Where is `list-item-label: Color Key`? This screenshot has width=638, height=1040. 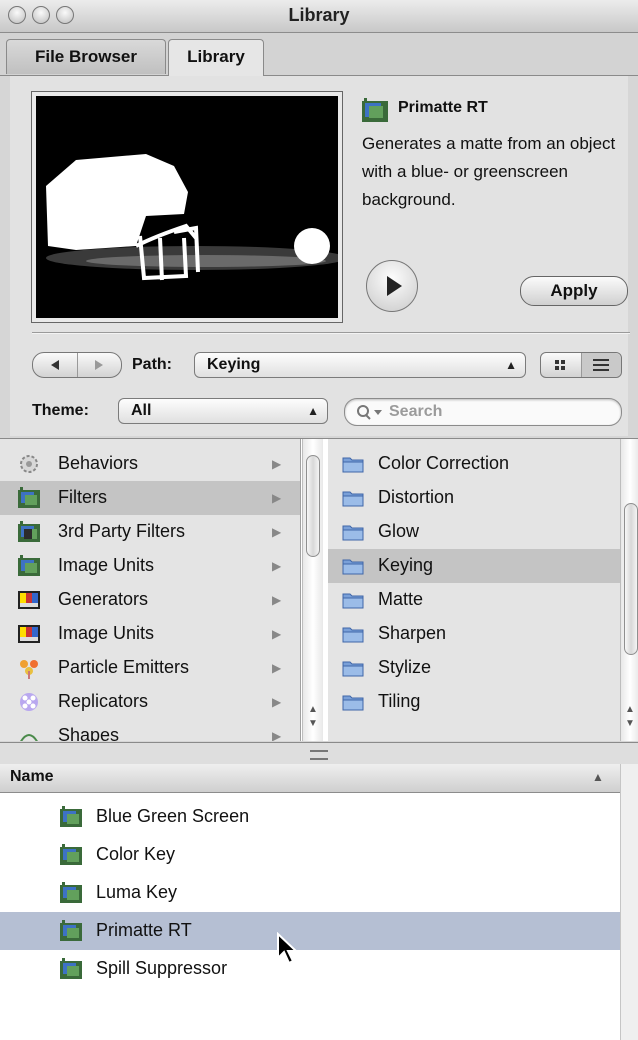 list-item-label: Color Key is located at coordinates (136, 854).